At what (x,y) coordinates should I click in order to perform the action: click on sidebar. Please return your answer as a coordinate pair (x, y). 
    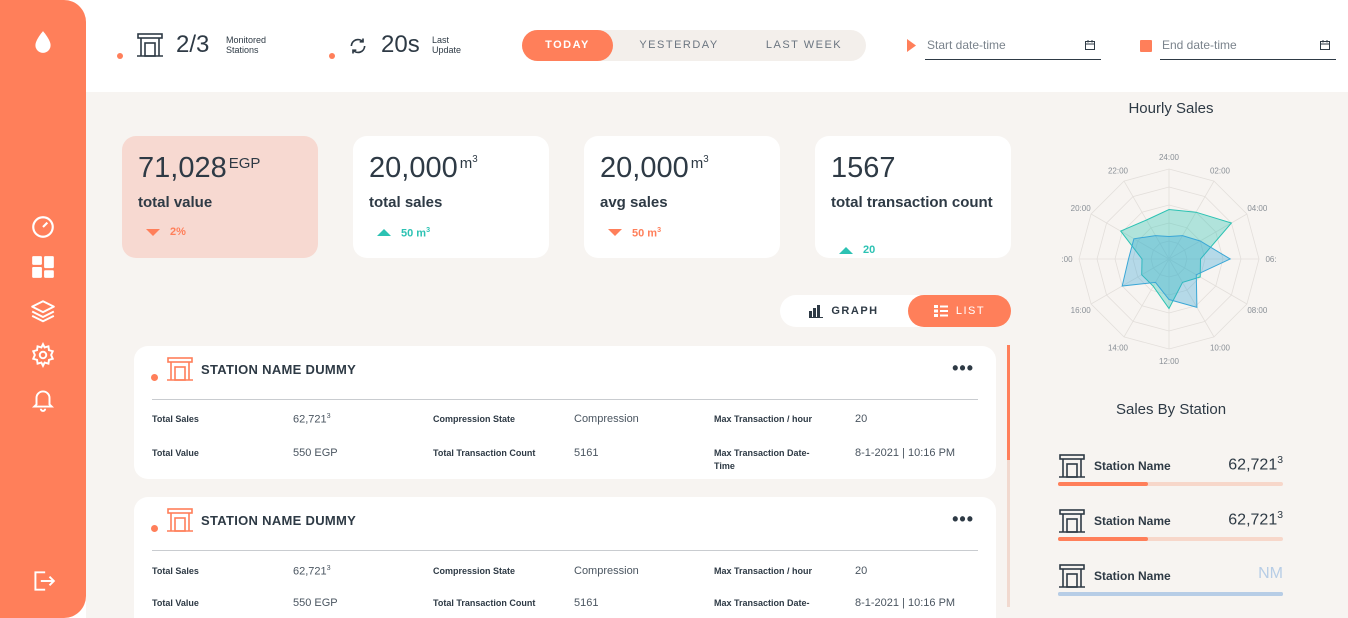
    Looking at the image, I should click on (43, 309).